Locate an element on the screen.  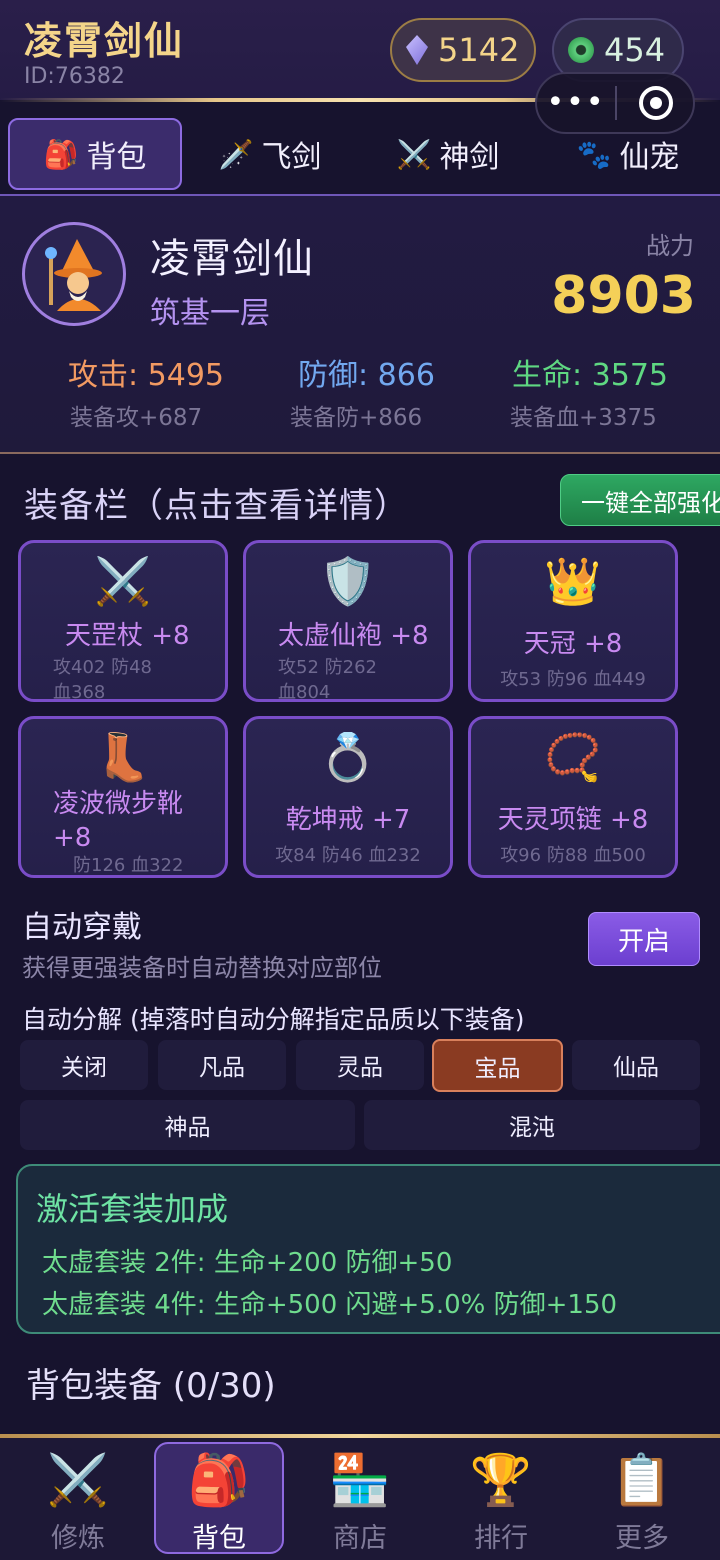
auto-wear-description: 获得更强装备时自动替换对应部位 is located at coordinates (202, 968).